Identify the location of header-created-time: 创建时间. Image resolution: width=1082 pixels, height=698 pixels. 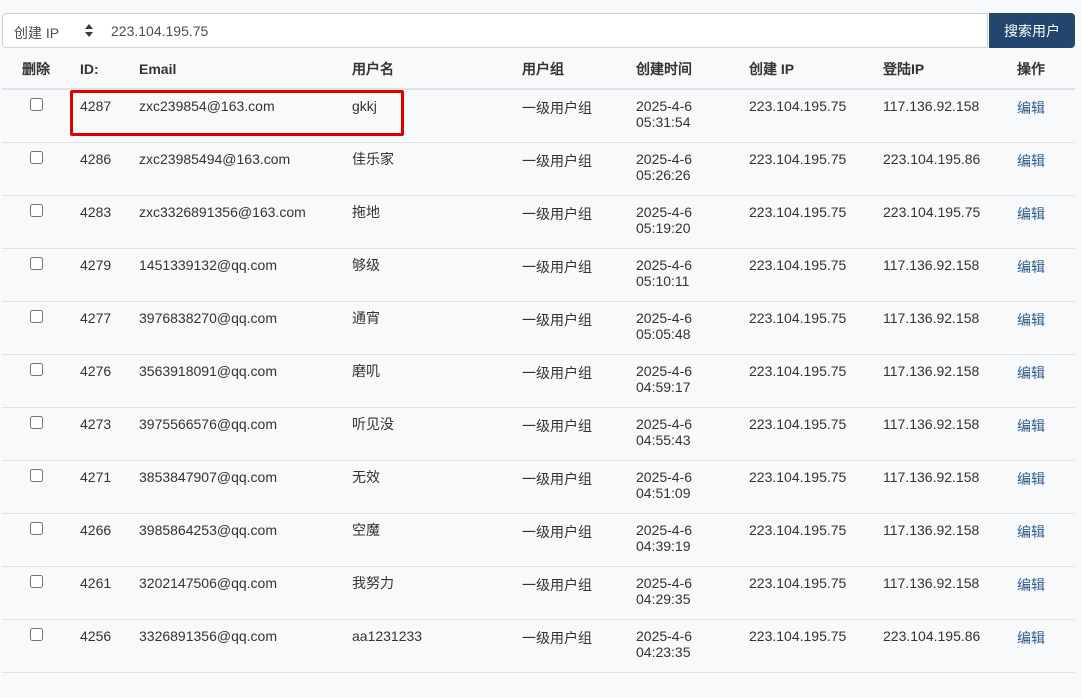
(692, 70).